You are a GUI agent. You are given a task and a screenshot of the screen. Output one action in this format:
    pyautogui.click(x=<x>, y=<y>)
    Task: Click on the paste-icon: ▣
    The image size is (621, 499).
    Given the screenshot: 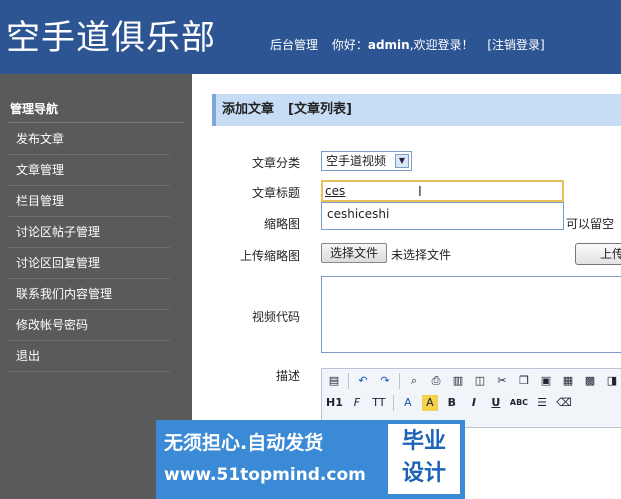 What is the action you would take?
    pyautogui.click(x=546, y=381)
    